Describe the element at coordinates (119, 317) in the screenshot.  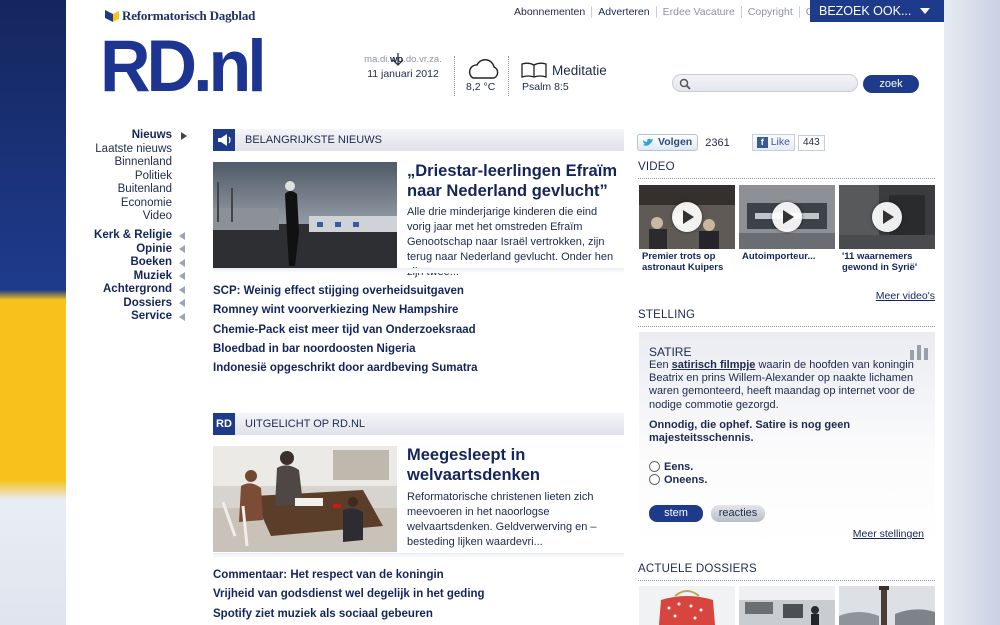
I see `nav-item-service: Service` at that location.